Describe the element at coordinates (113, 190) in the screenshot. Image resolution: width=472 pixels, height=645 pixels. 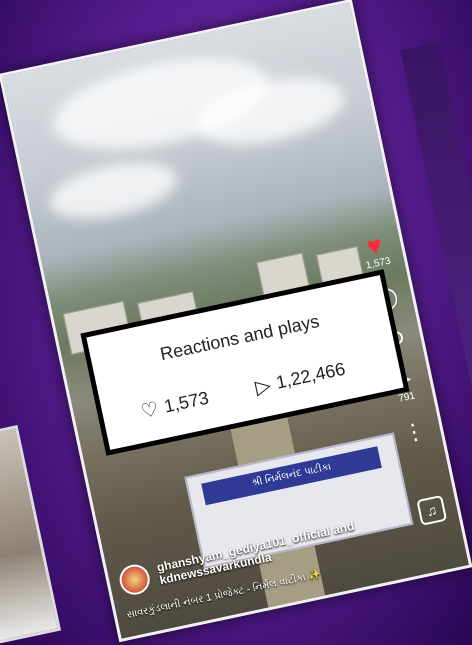
I see `cloud` at that location.